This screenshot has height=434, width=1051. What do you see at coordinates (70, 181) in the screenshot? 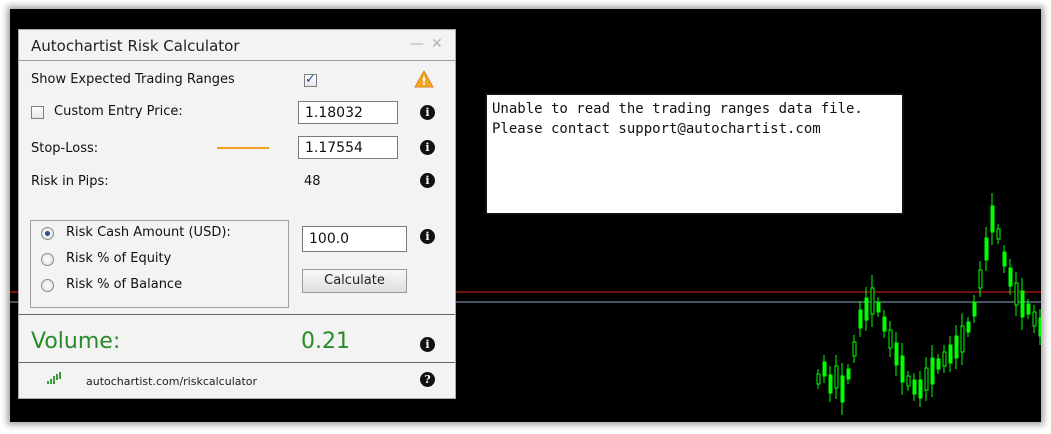
I see `risk-pips-label: Risk in Pips:` at bounding box center [70, 181].